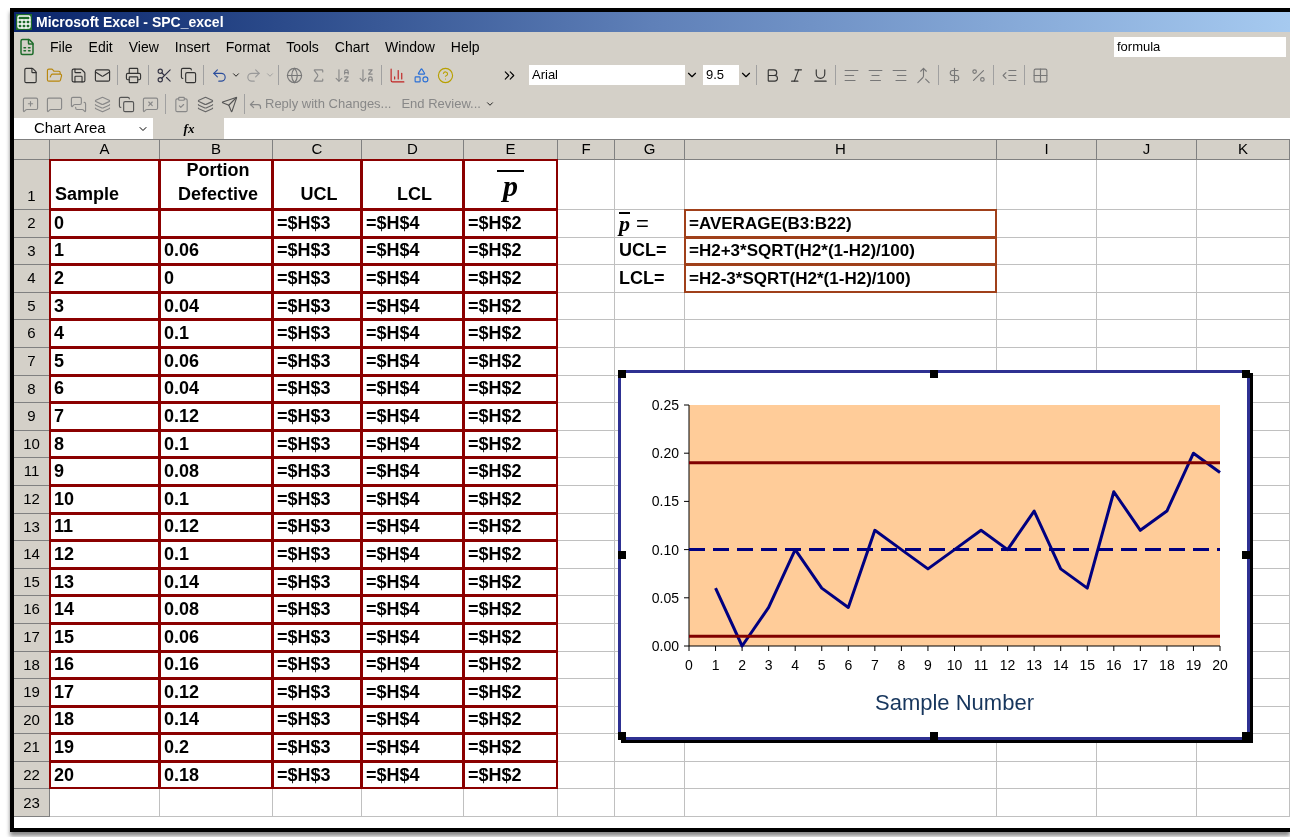 The width and height of the screenshot is (1290, 837). Describe the element at coordinates (511, 150) in the screenshot. I see `column-header: E` at that location.